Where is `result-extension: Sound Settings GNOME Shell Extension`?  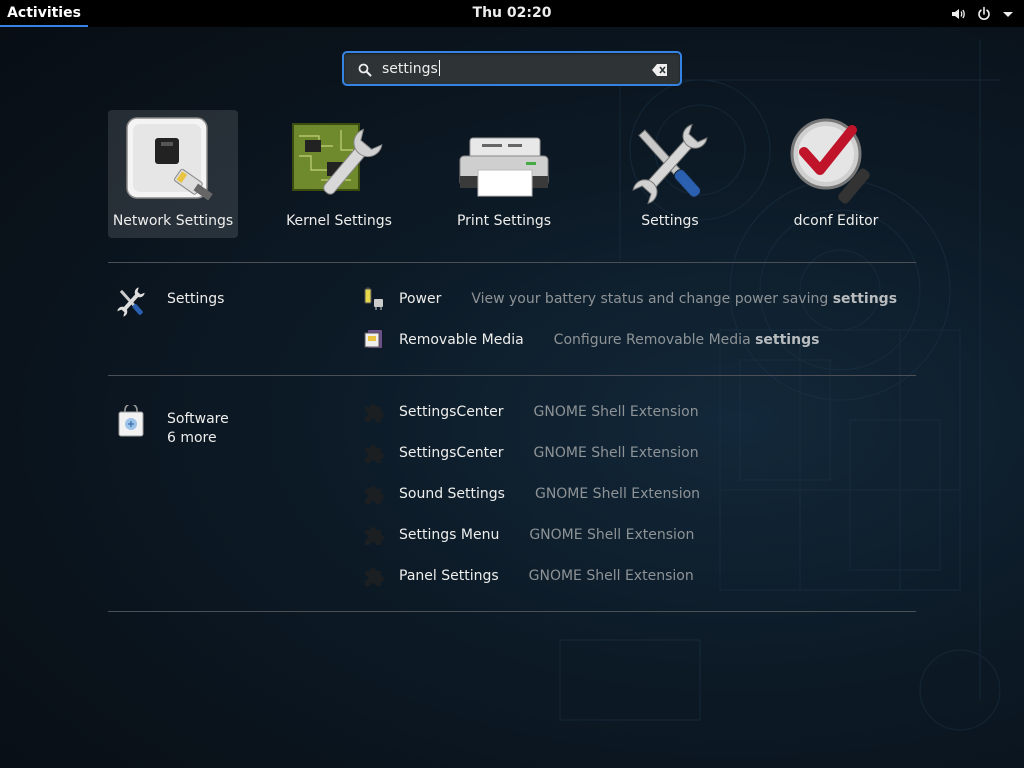
result-extension: Sound Settings GNOME Shell Extension is located at coordinates (530, 494).